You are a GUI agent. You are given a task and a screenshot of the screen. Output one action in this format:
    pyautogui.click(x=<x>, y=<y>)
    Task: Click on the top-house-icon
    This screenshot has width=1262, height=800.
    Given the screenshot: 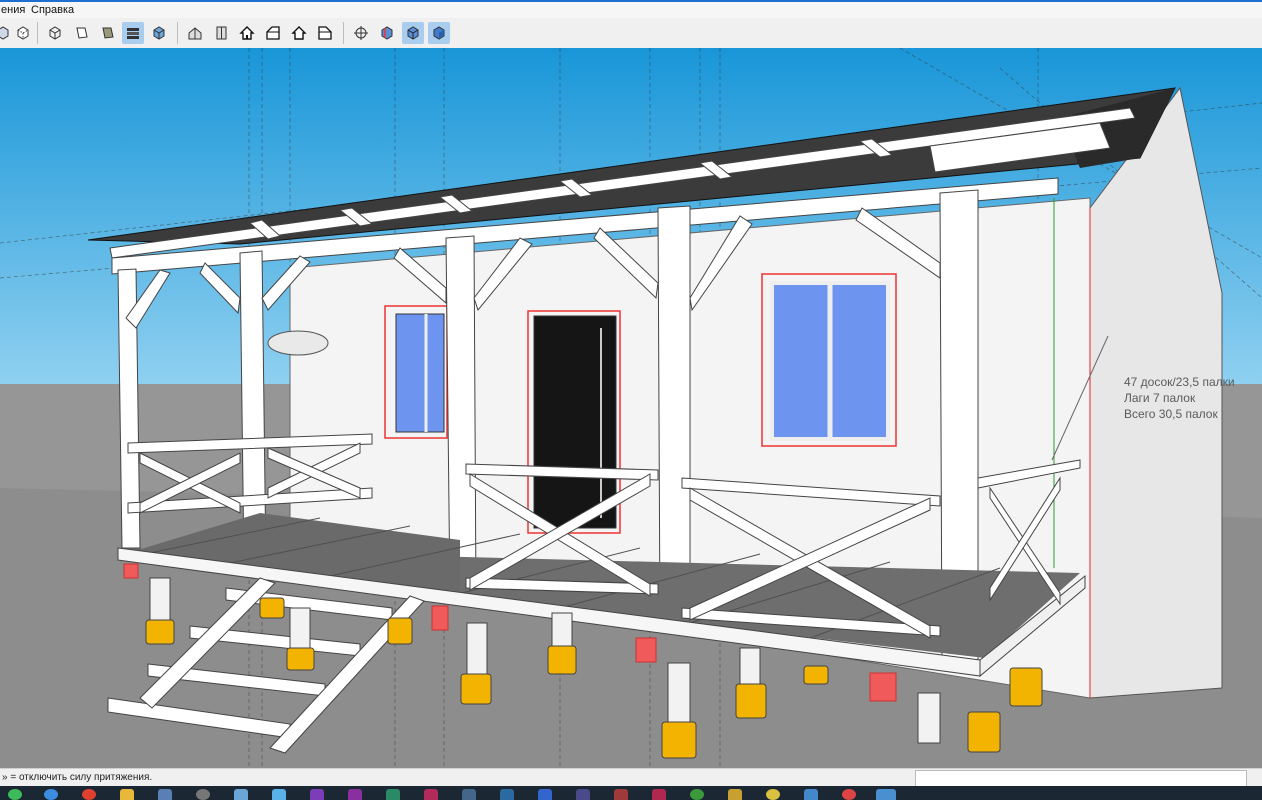 What is the action you would take?
    pyautogui.click(x=221, y=33)
    